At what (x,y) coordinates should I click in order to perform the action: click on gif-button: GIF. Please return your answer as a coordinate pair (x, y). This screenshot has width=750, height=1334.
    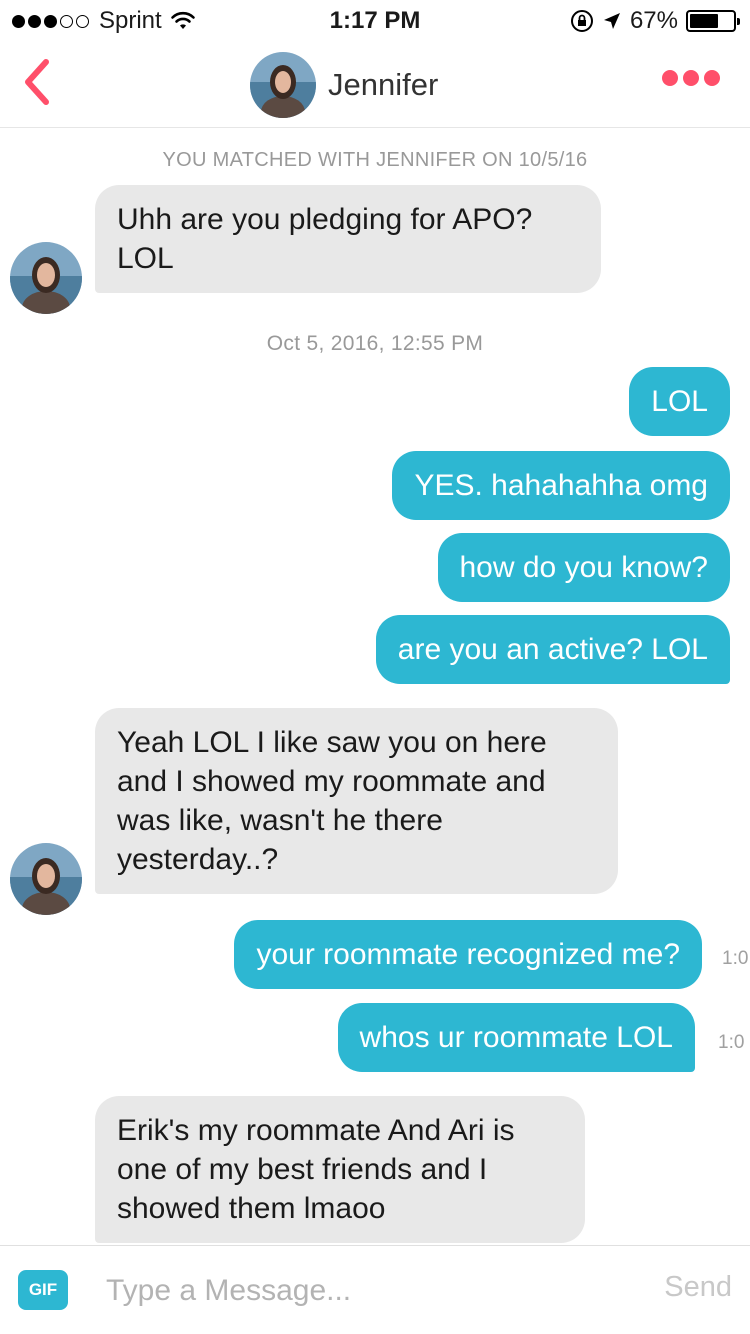
    Looking at the image, I should click on (43, 1290).